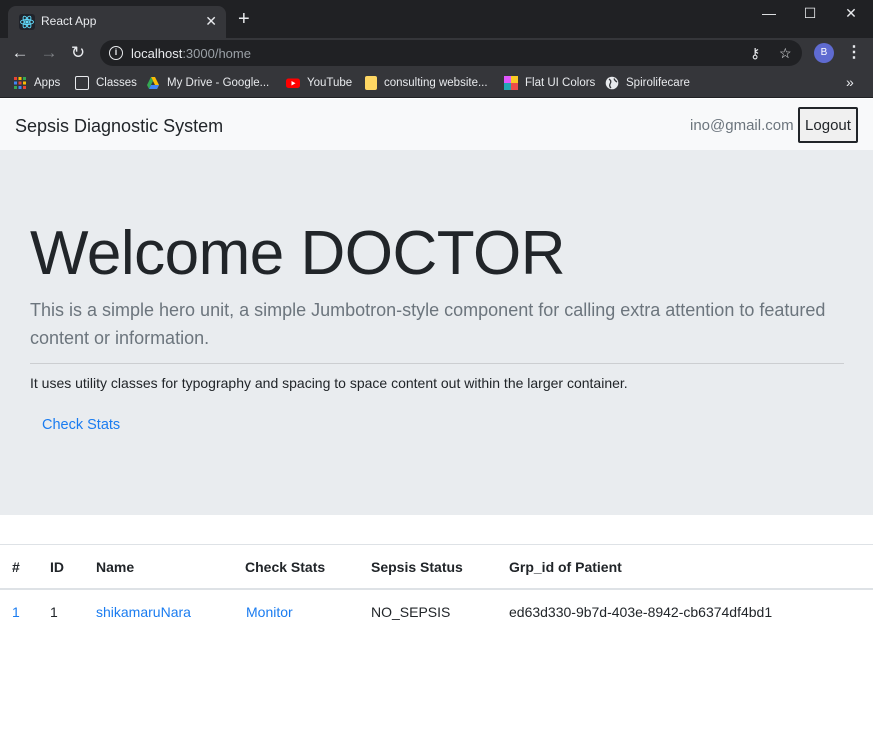 This screenshot has height=740, width=873. What do you see at coordinates (742, 125) in the screenshot?
I see `user-email: ino@gmail.com` at bounding box center [742, 125].